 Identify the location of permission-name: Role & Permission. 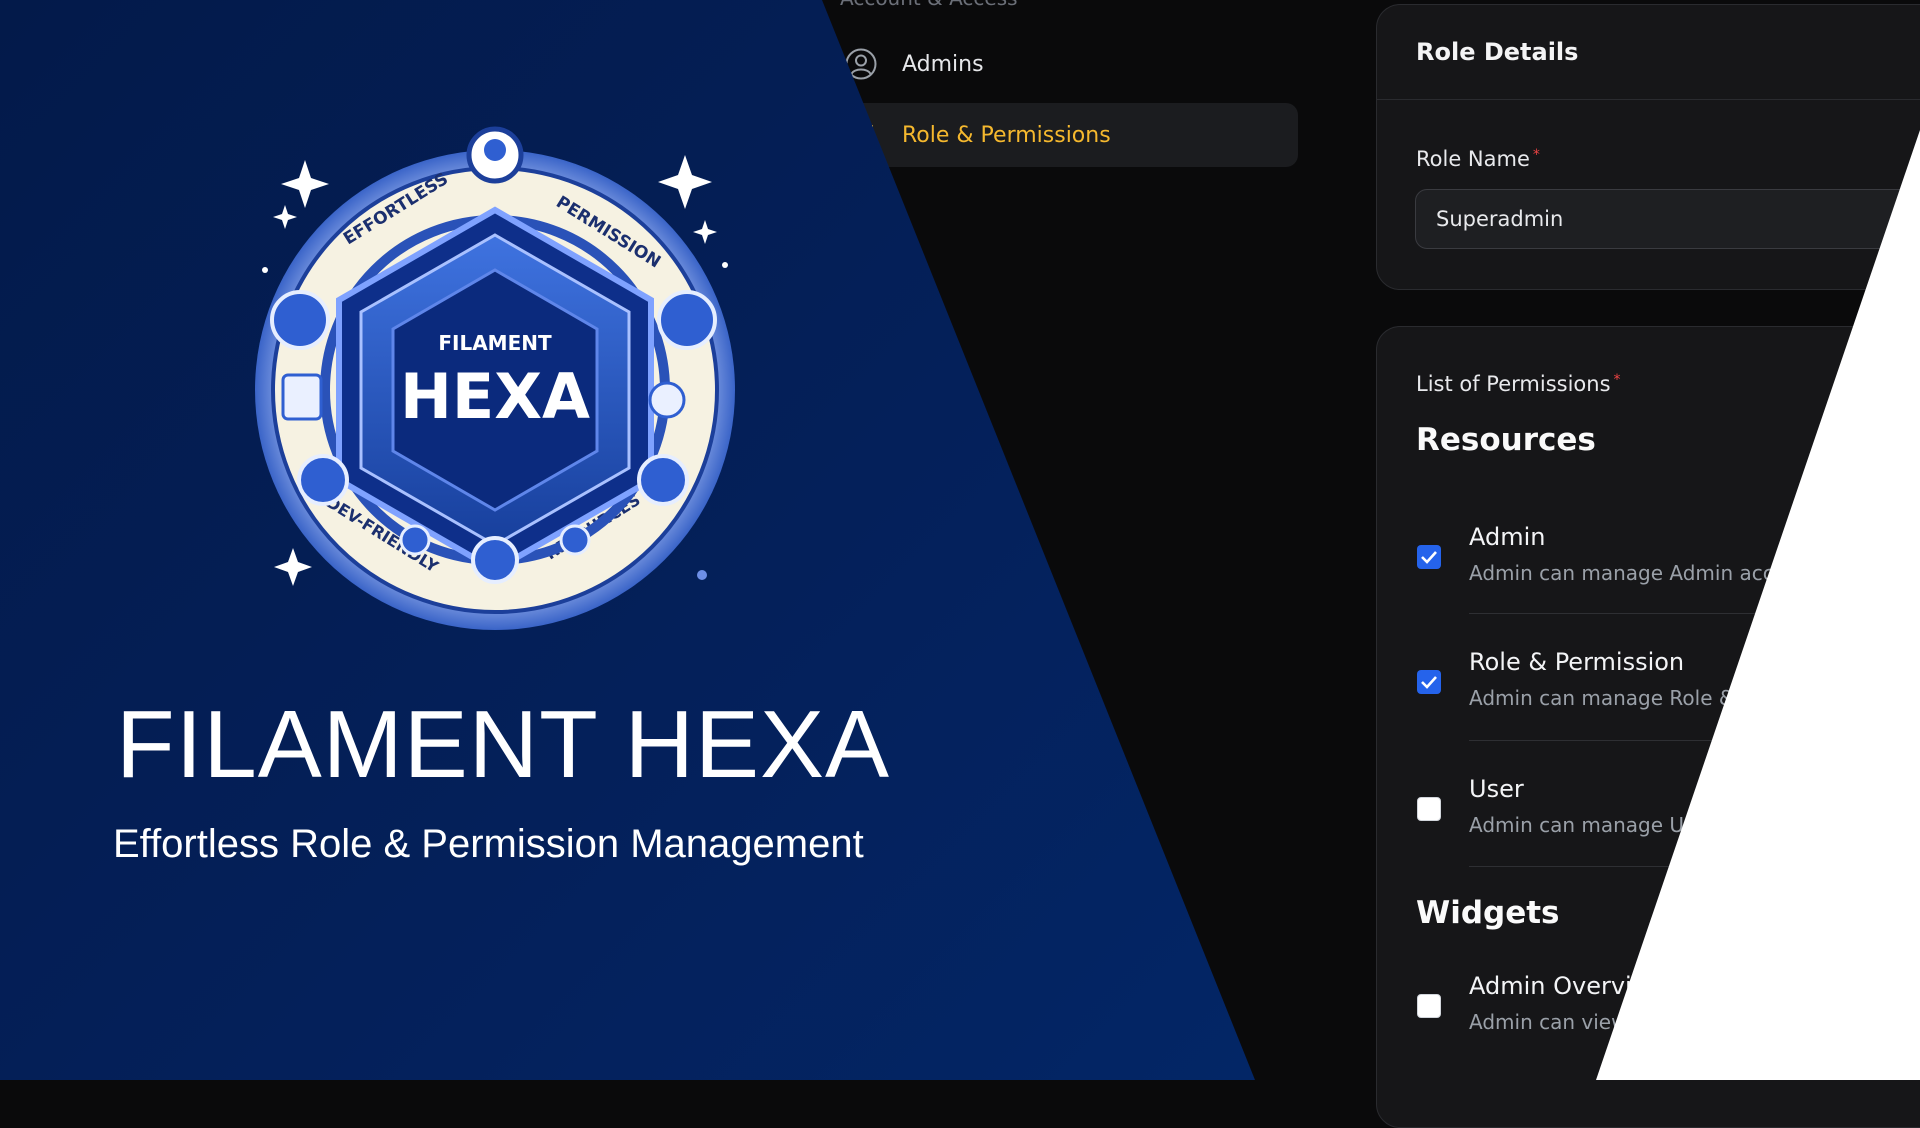
(1577, 662).